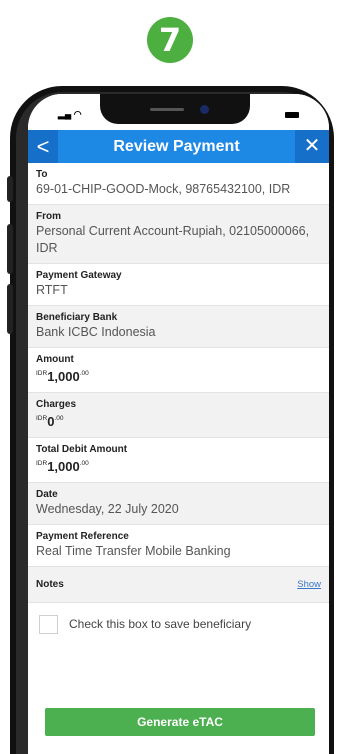  I want to click on to-label: To, so click(42, 174).